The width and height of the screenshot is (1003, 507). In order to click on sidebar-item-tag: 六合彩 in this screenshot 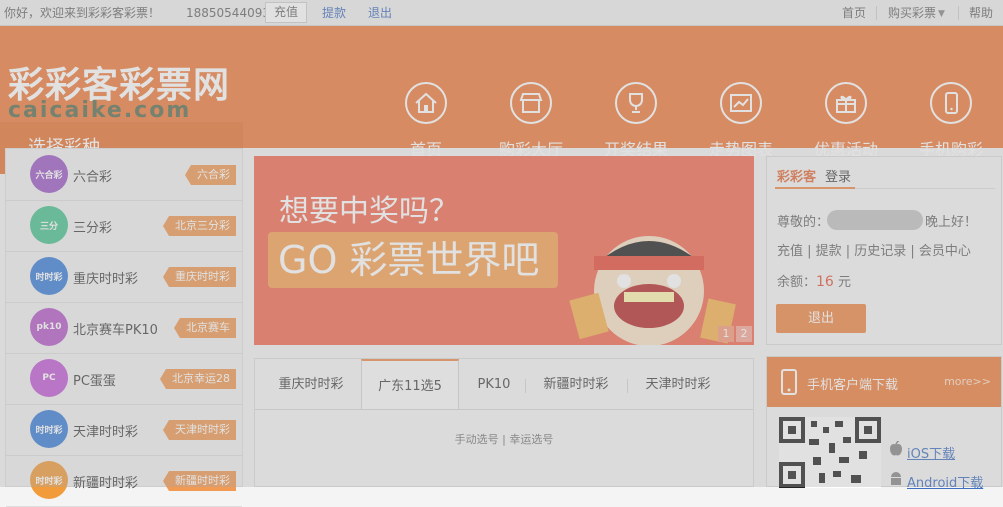, I will do `click(210, 175)`.